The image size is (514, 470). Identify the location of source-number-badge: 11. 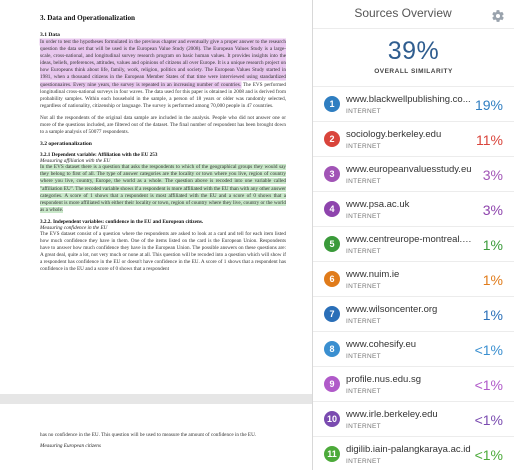
(332, 454).